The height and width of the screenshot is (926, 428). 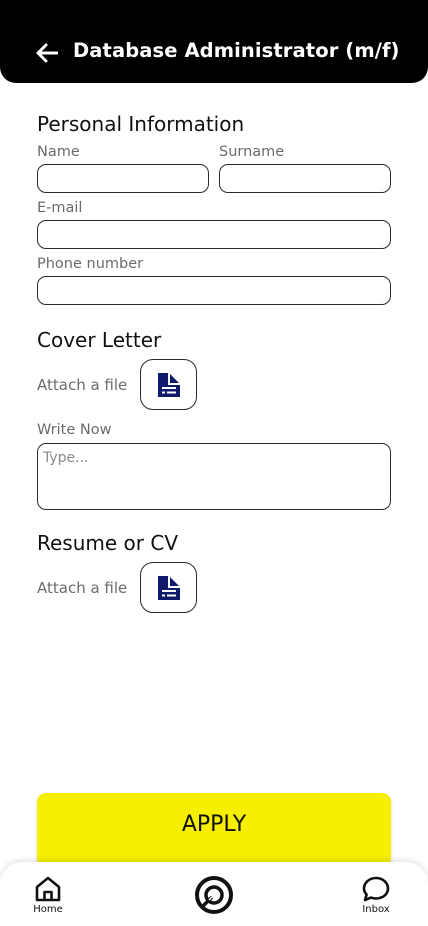 What do you see at coordinates (376, 889) in the screenshot?
I see `chat-bubble-icon` at bounding box center [376, 889].